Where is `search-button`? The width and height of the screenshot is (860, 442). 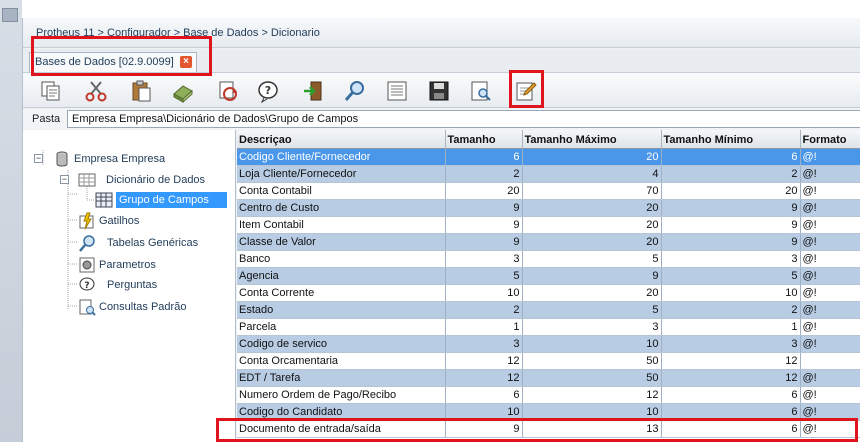
search-button is located at coordinates (355, 91).